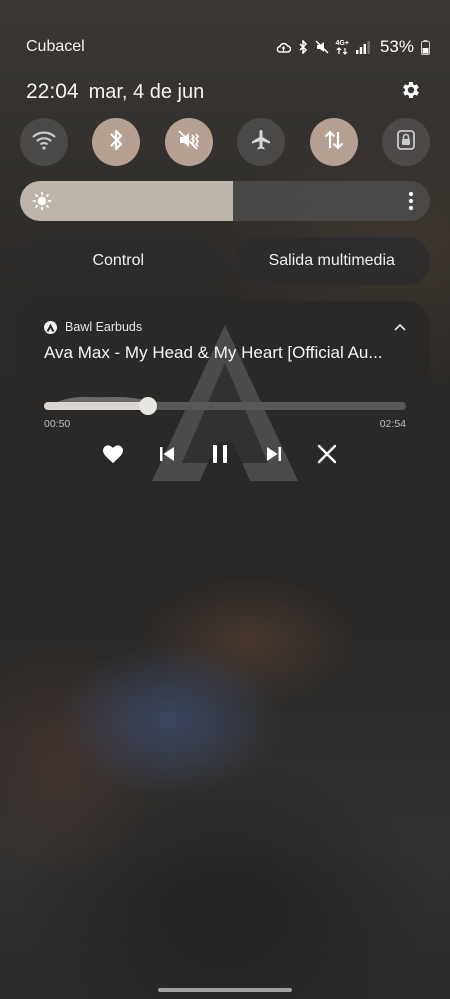 The height and width of the screenshot is (999, 450). What do you see at coordinates (362, 47) in the screenshot?
I see `signal-icon` at bounding box center [362, 47].